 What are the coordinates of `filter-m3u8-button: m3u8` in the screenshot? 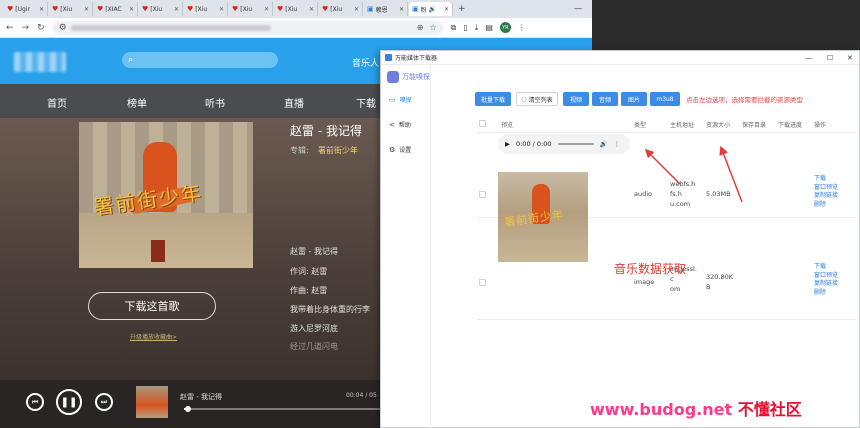 It's located at (665, 99).